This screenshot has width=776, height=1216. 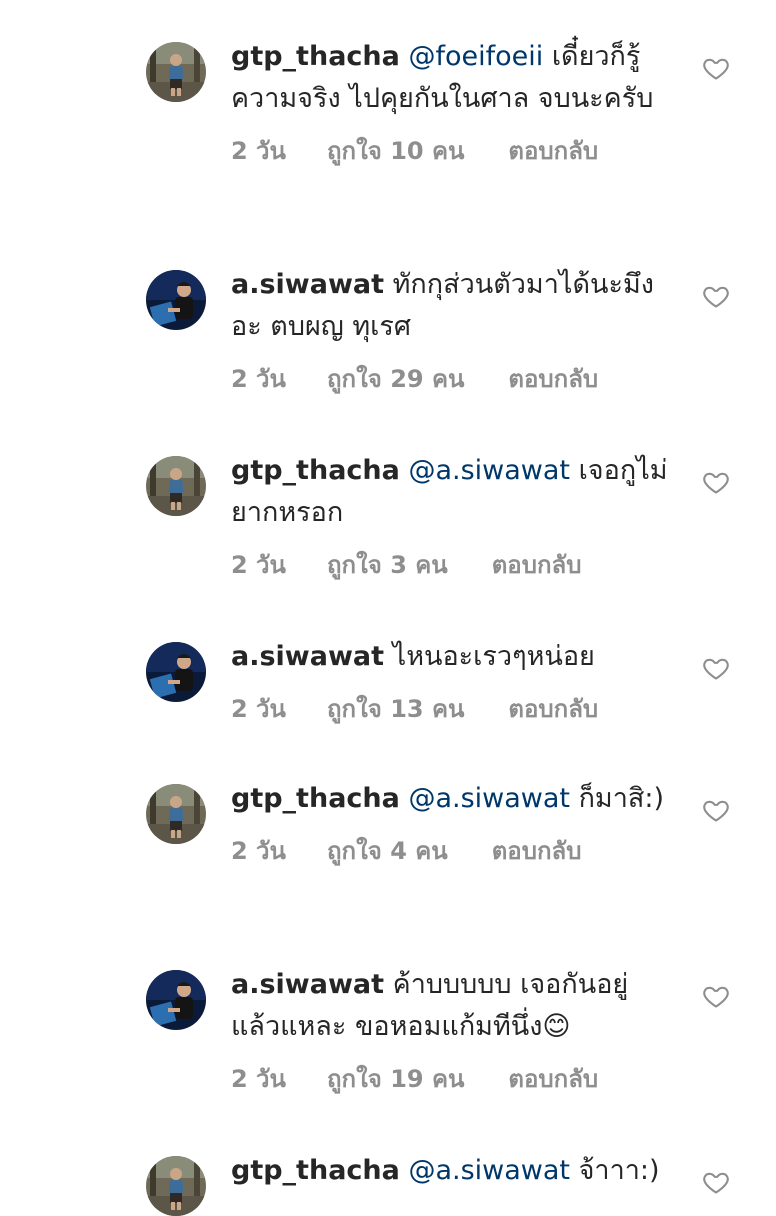 What do you see at coordinates (617, 798) in the screenshot?
I see `comment-content: ก็มาสิ:)` at bounding box center [617, 798].